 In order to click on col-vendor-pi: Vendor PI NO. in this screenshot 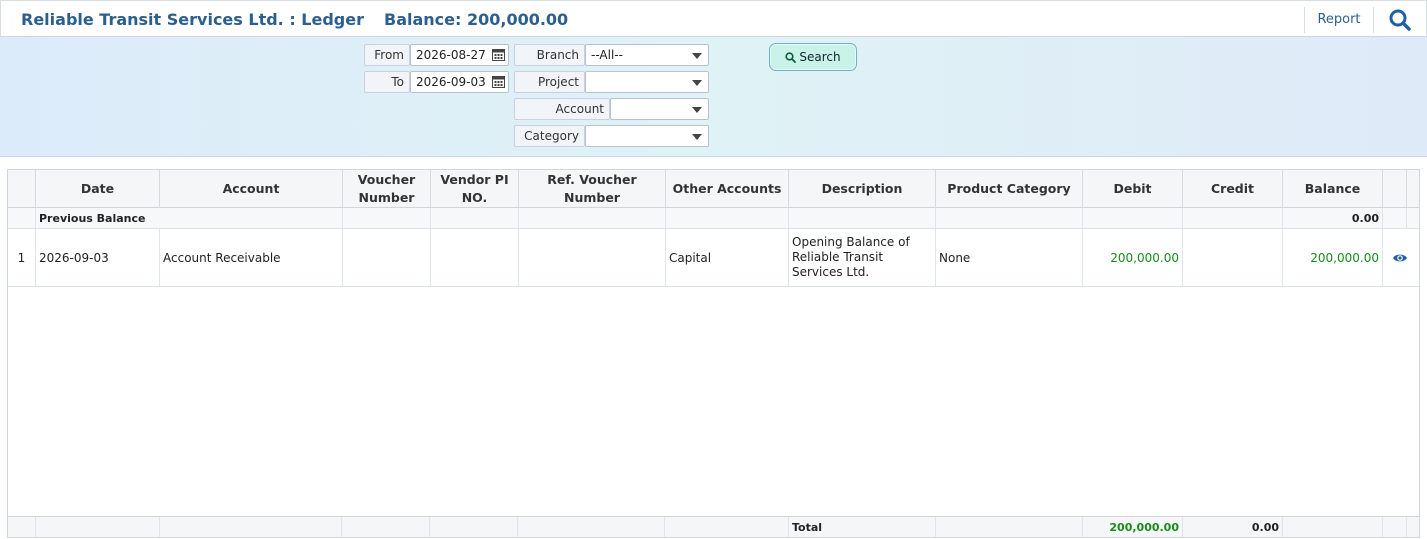, I will do `click(475, 189)`.